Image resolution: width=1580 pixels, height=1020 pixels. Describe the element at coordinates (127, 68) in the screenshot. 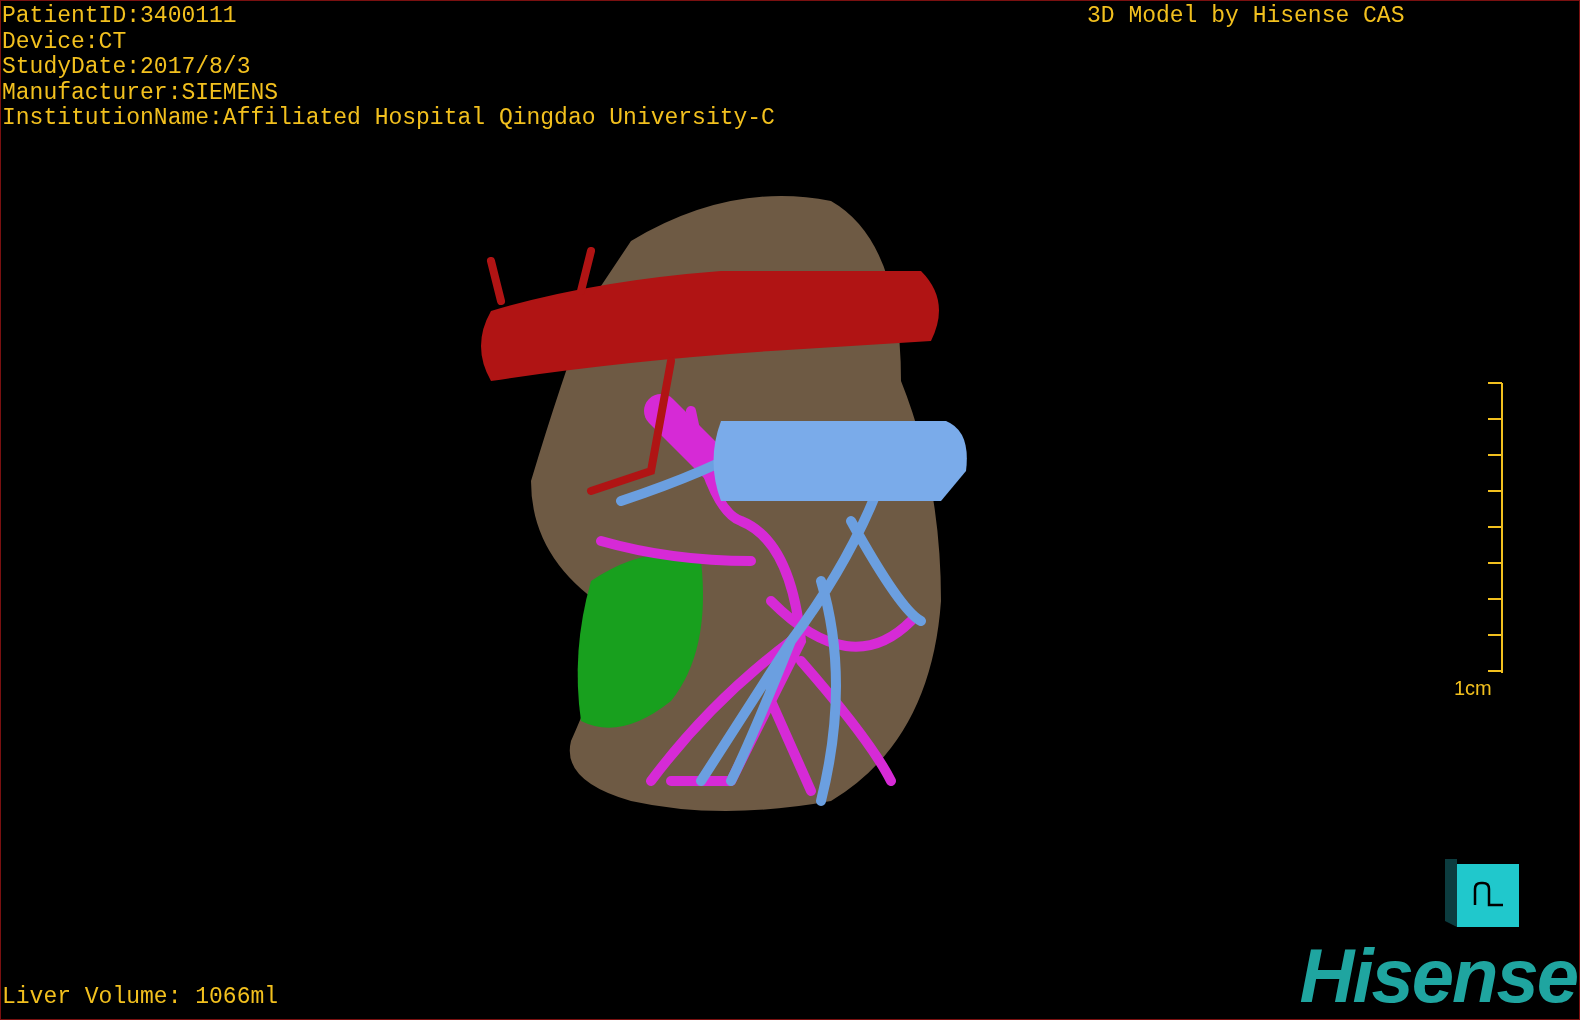

I see `study-info-text: StudyDate:2017/8/3` at that location.